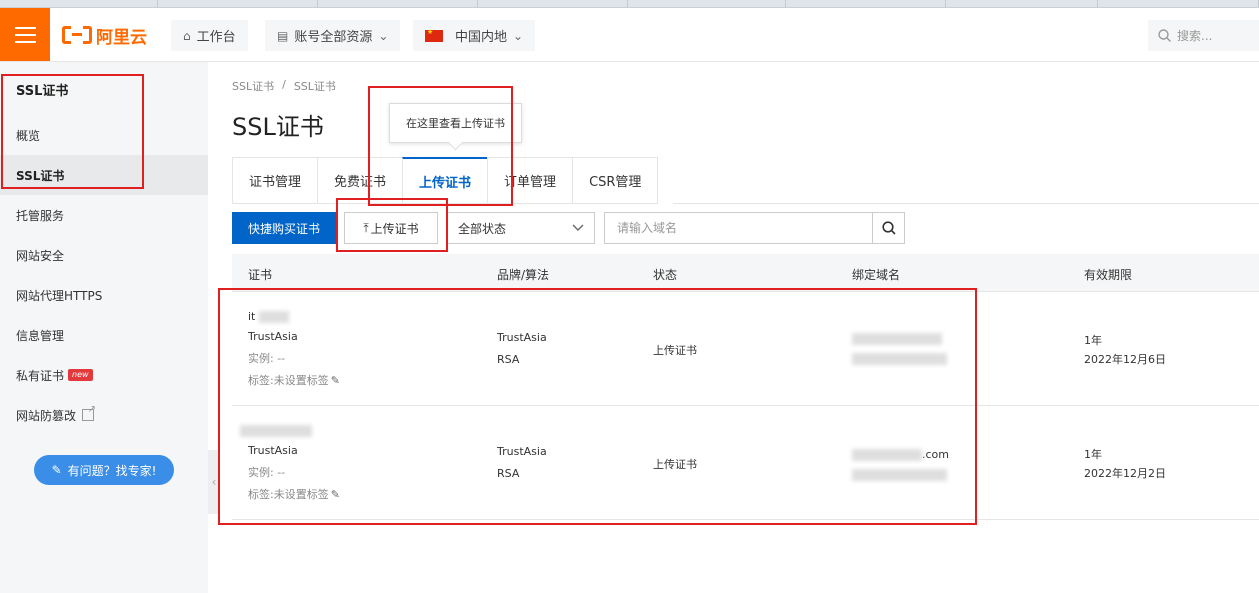  What do you see at coordinates (360, 180) in the screenshot?
I see `tab-free-certificate: 免费证书` at bounding box center [360, 180].